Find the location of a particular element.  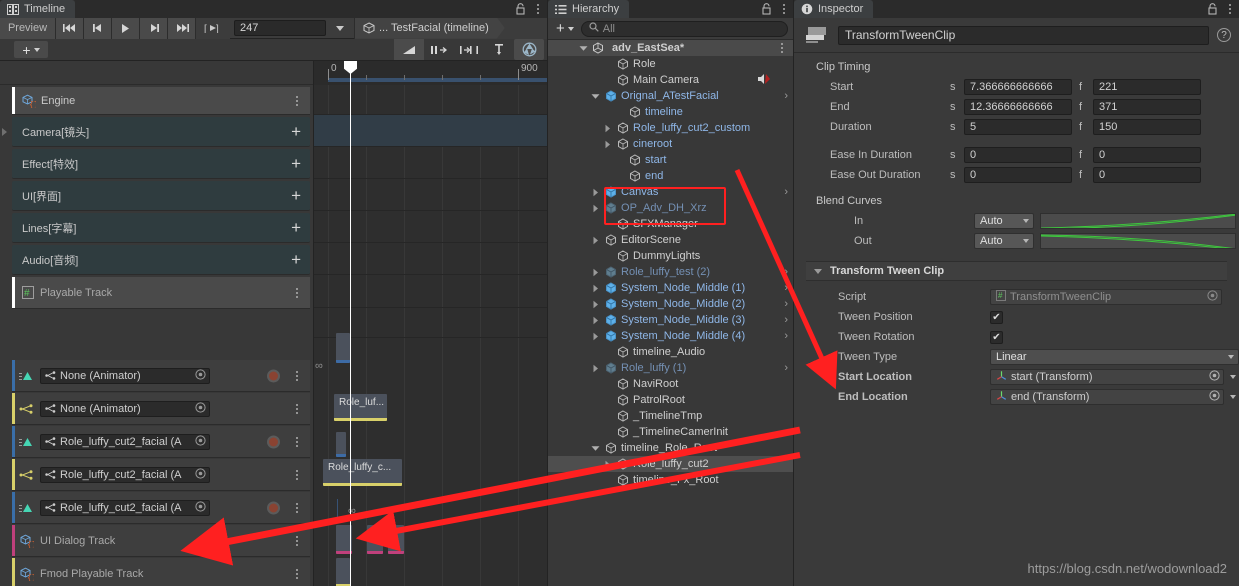

hierarchy-item-system-node-middle-1: System_Node_Middle (1) › is located at coordinates (670, 288).